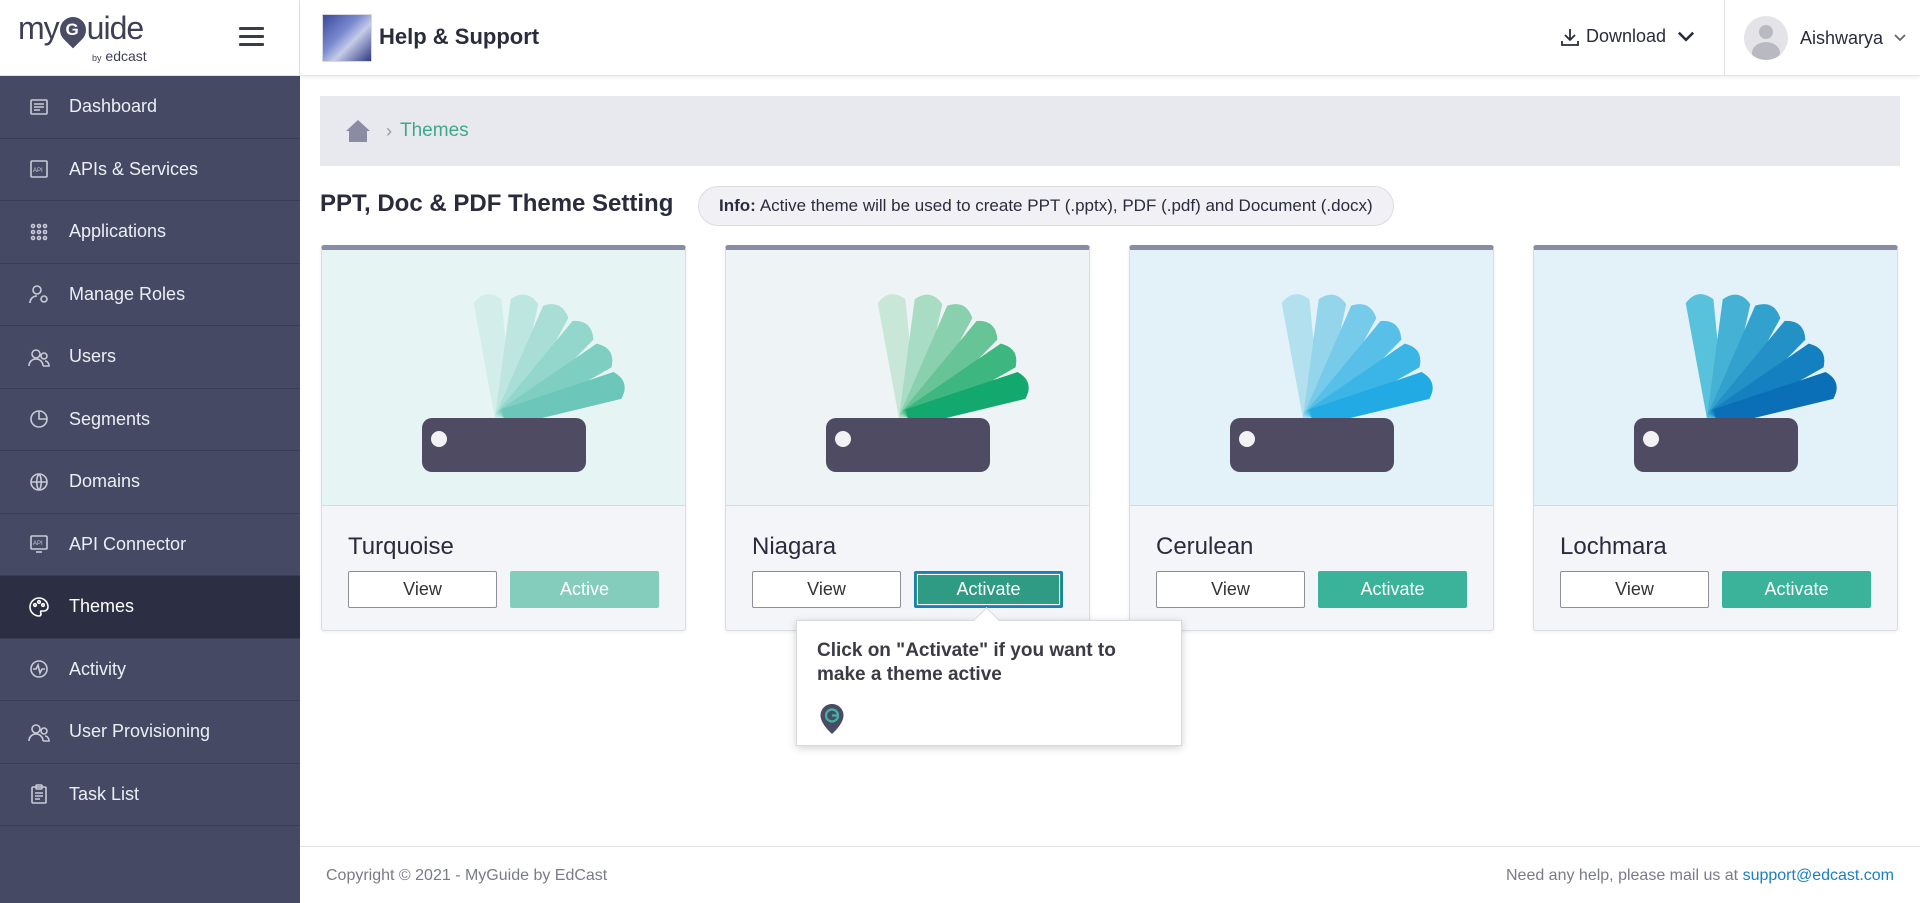 The image size is (1920, 903). I want to click on sidebar-item-label: APIs & Services, so click(134, 168).